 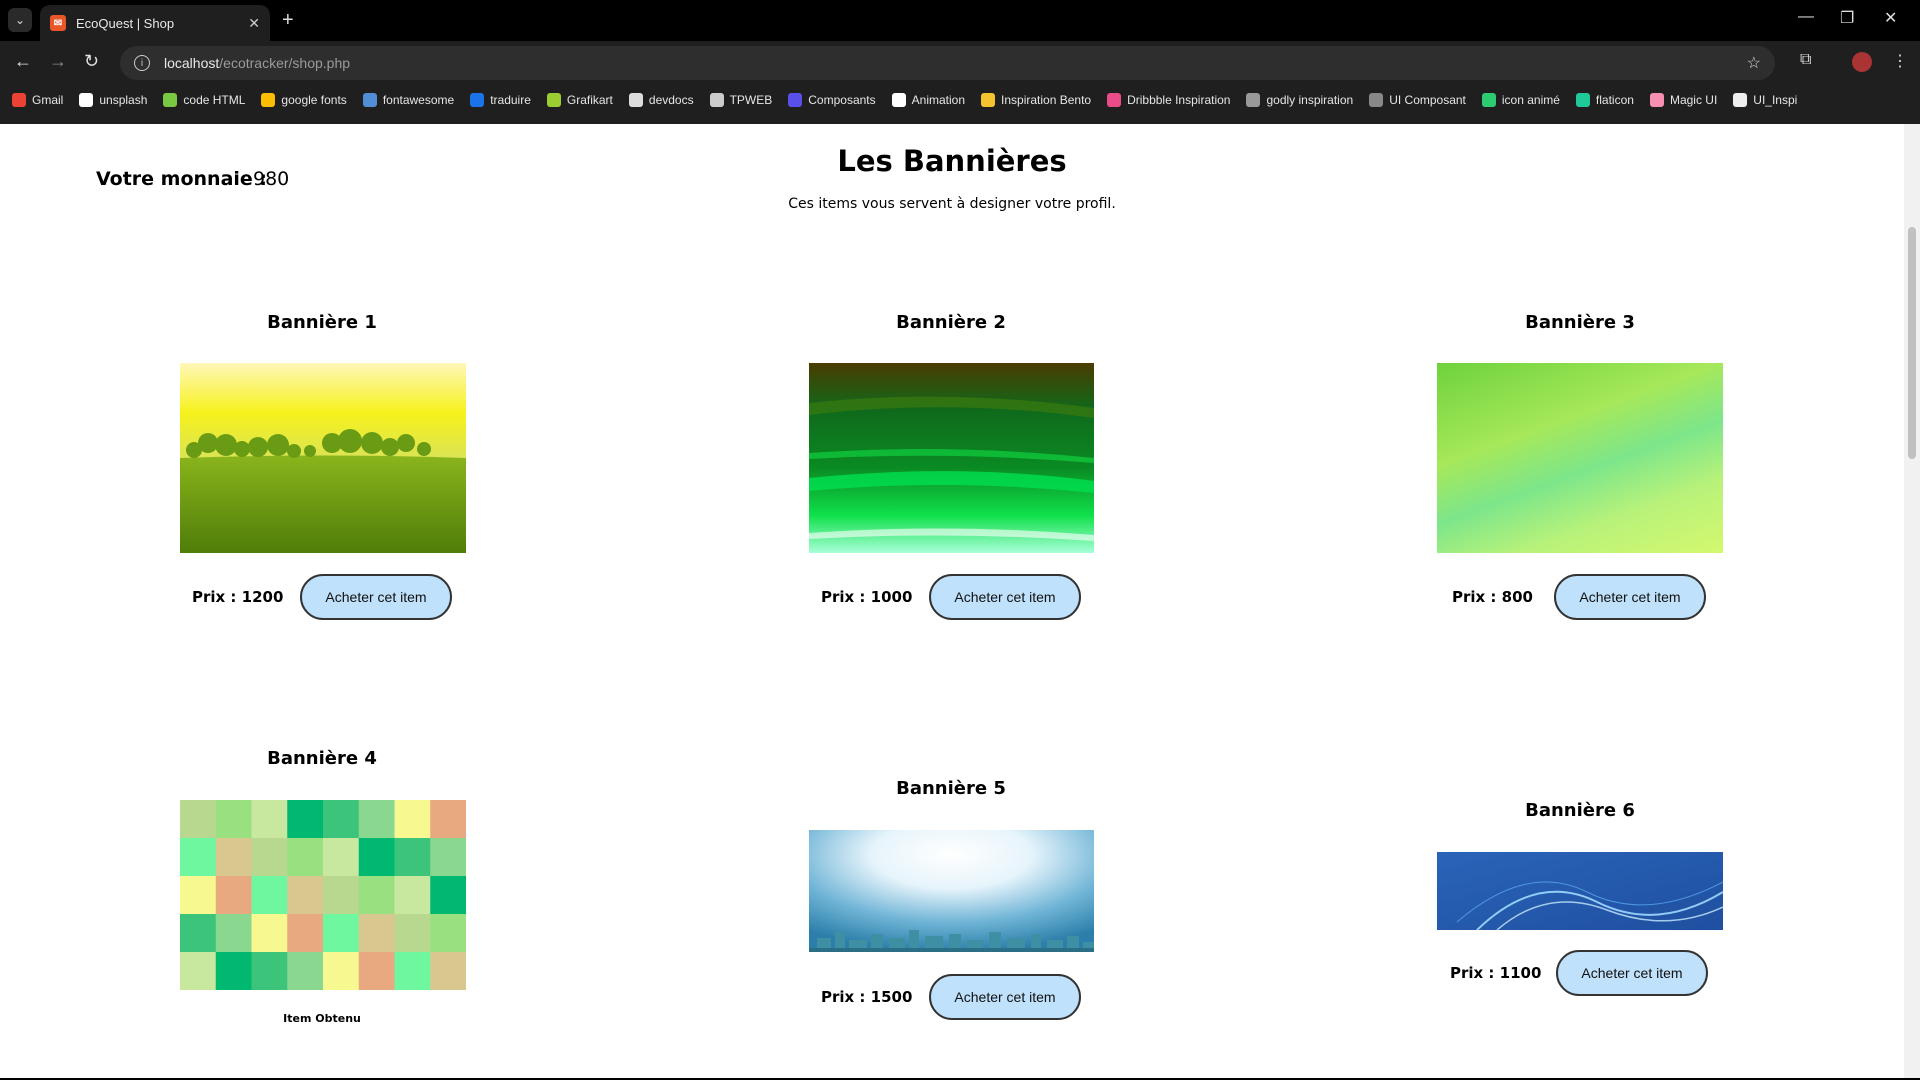 What do you see at coordinates (288, 20) in the screenshot?
I see `new-tab-icon: +` at bounding box center [288, 20].